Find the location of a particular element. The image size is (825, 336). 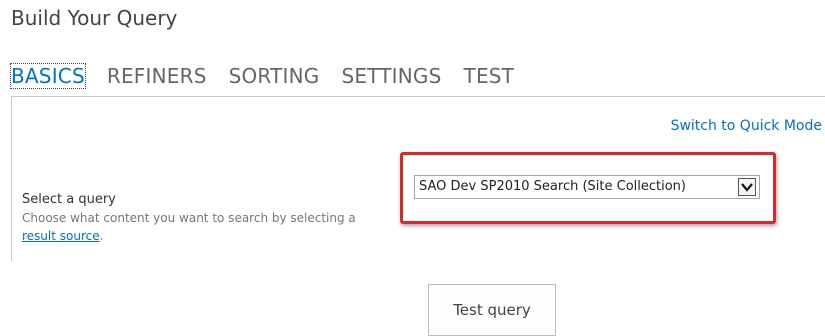

tab-settings: SETTINGS is located at coordinates (391, 76).